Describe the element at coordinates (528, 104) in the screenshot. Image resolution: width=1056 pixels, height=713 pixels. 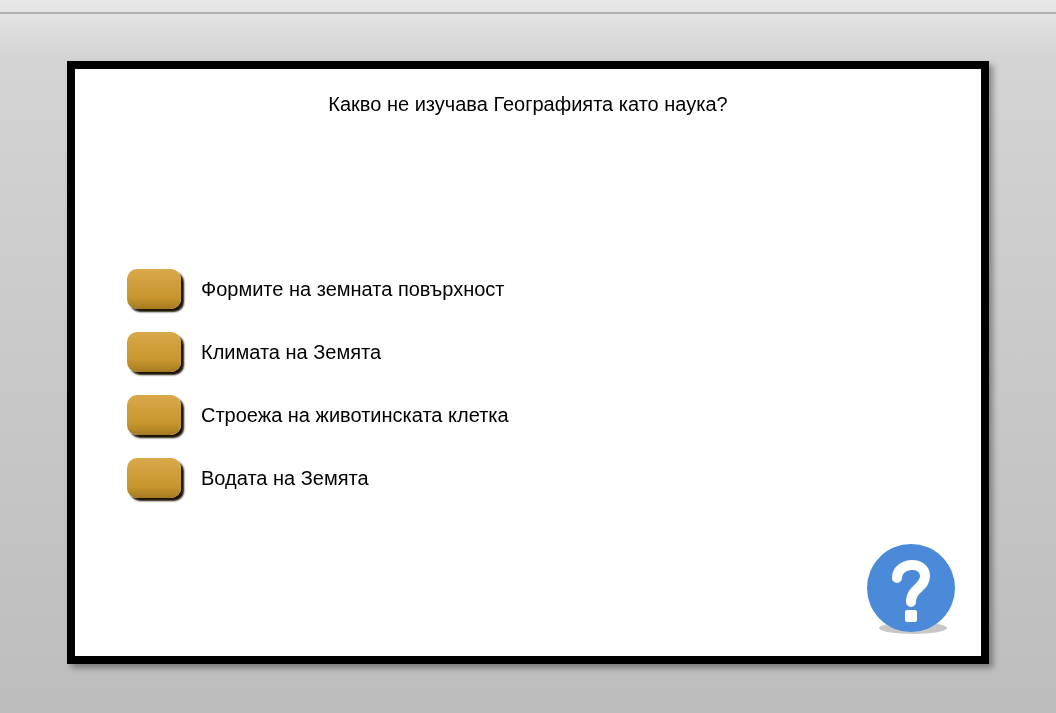
I see `question-text: Какво не изучава Географията като наука?` at that location.